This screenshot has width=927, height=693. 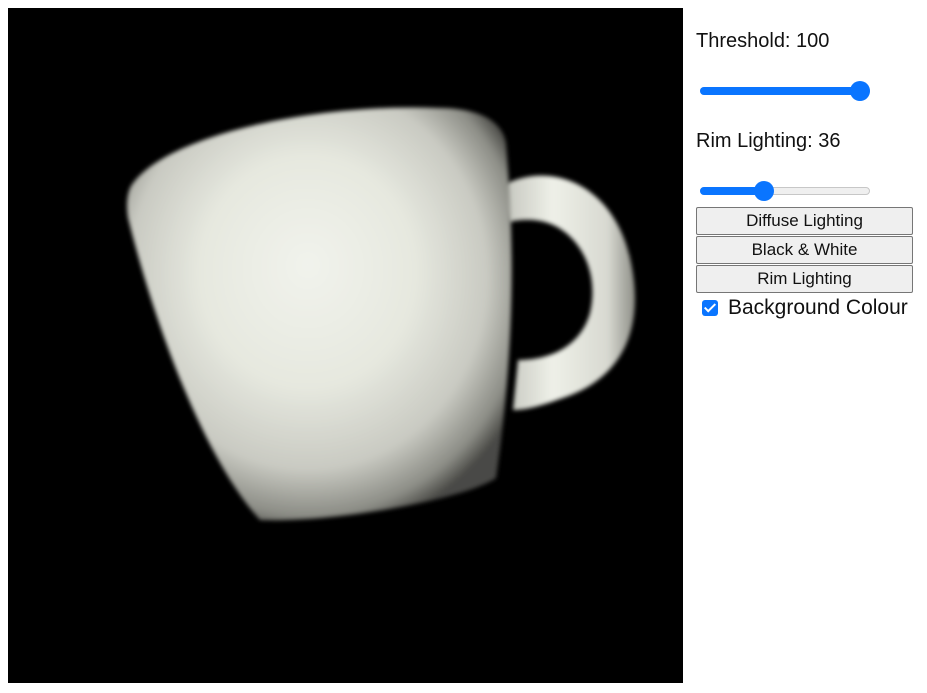 I want to click on threshold-slider-fill, so click(x=780, y=91).